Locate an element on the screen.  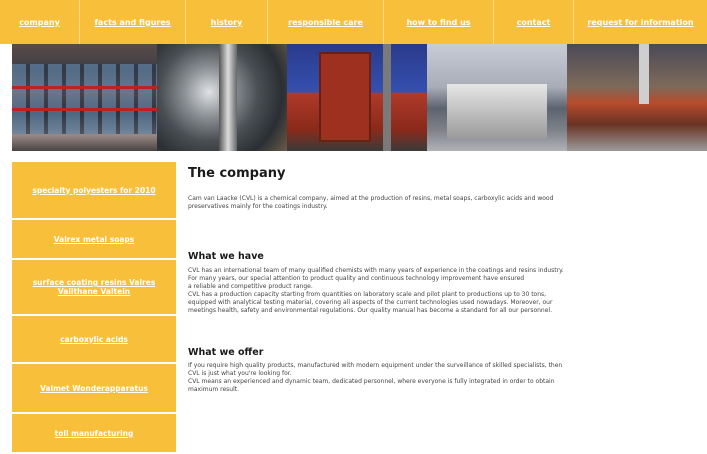
sidebar-item-carboxylic-acids: carboxylic acids is located at coordinates (94, 340).